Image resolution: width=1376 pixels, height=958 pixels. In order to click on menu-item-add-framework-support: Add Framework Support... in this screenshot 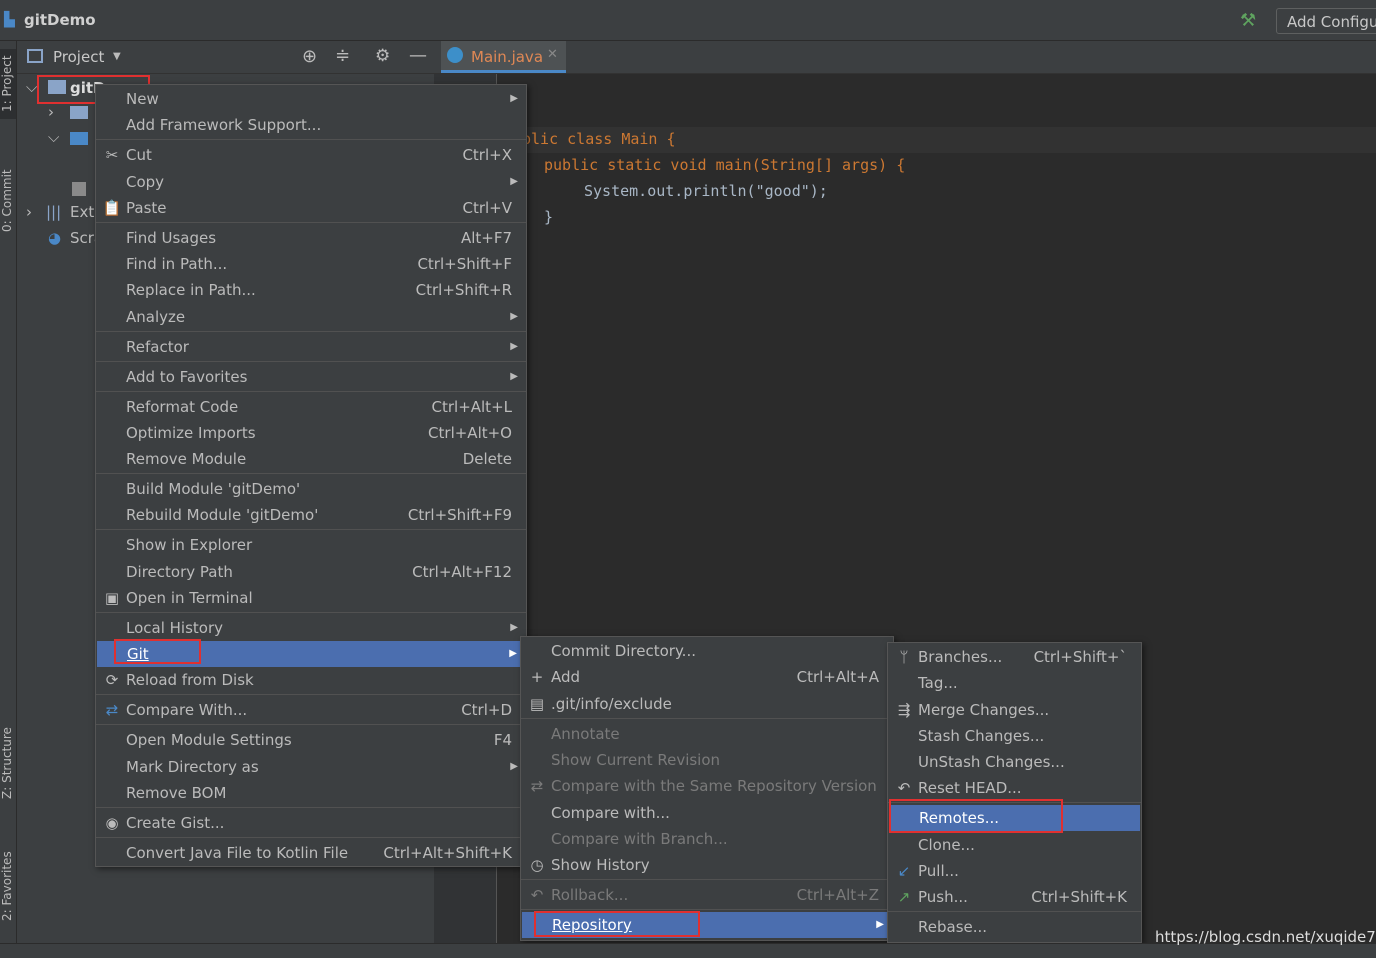, I will do `click(311, 125)`.